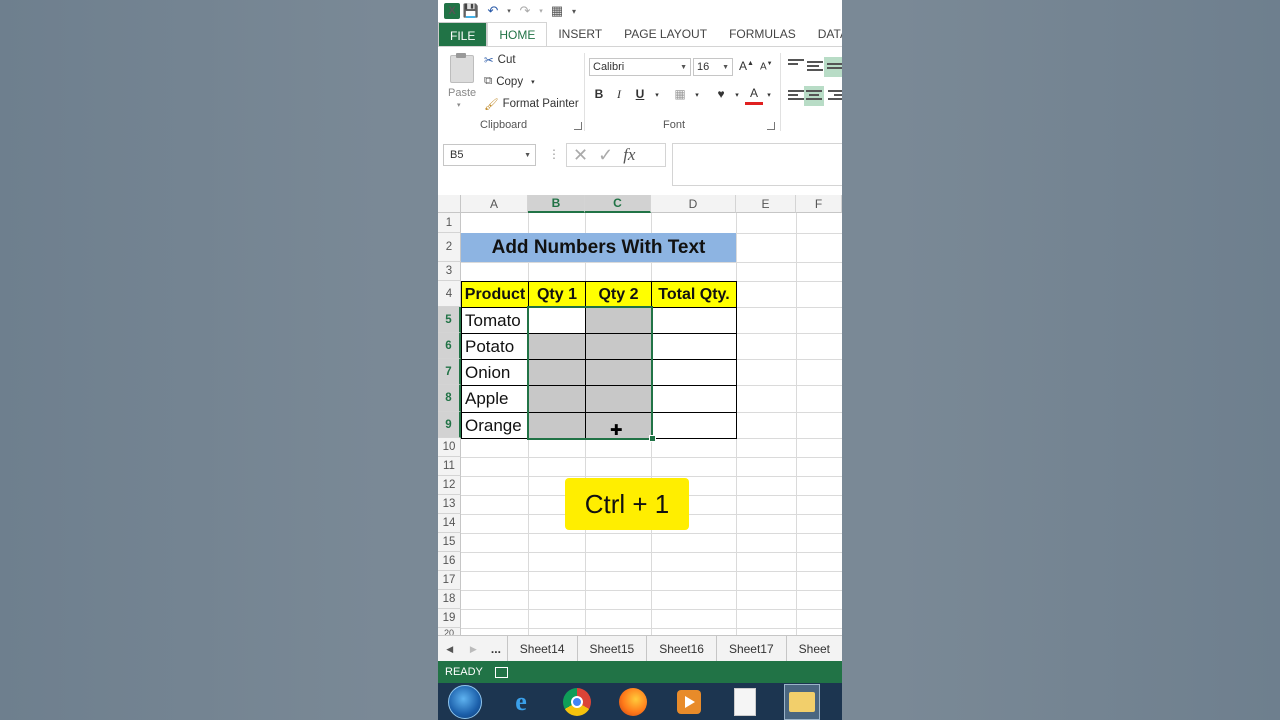 The height and width of the screenshot is (720, 1280). What do you see at coordinates (495, 294) in the screenshot?
I see `header-product: Product` at bounding box center [495, 294].